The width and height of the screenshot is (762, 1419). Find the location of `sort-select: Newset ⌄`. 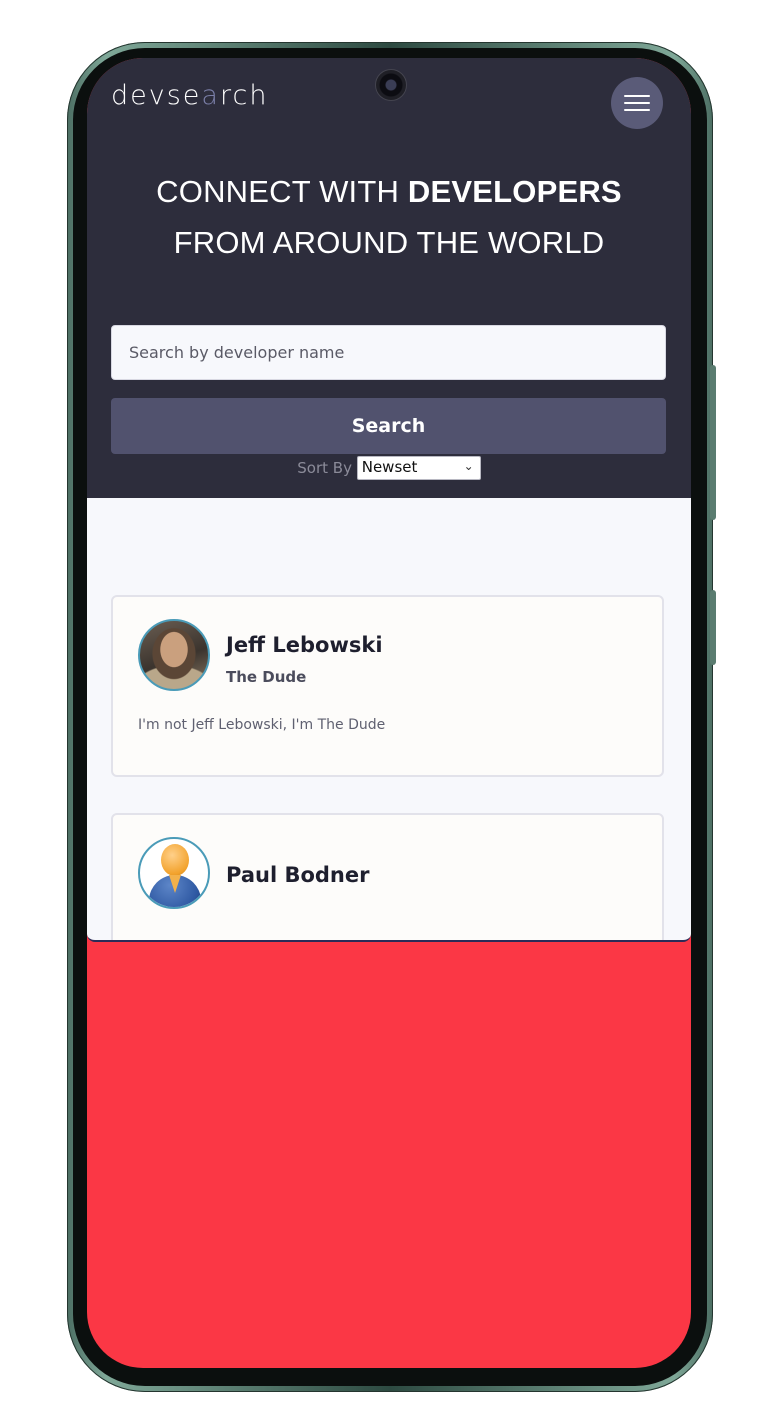

sort-select: Newset ⌄ is located at coordinates (418, 468).